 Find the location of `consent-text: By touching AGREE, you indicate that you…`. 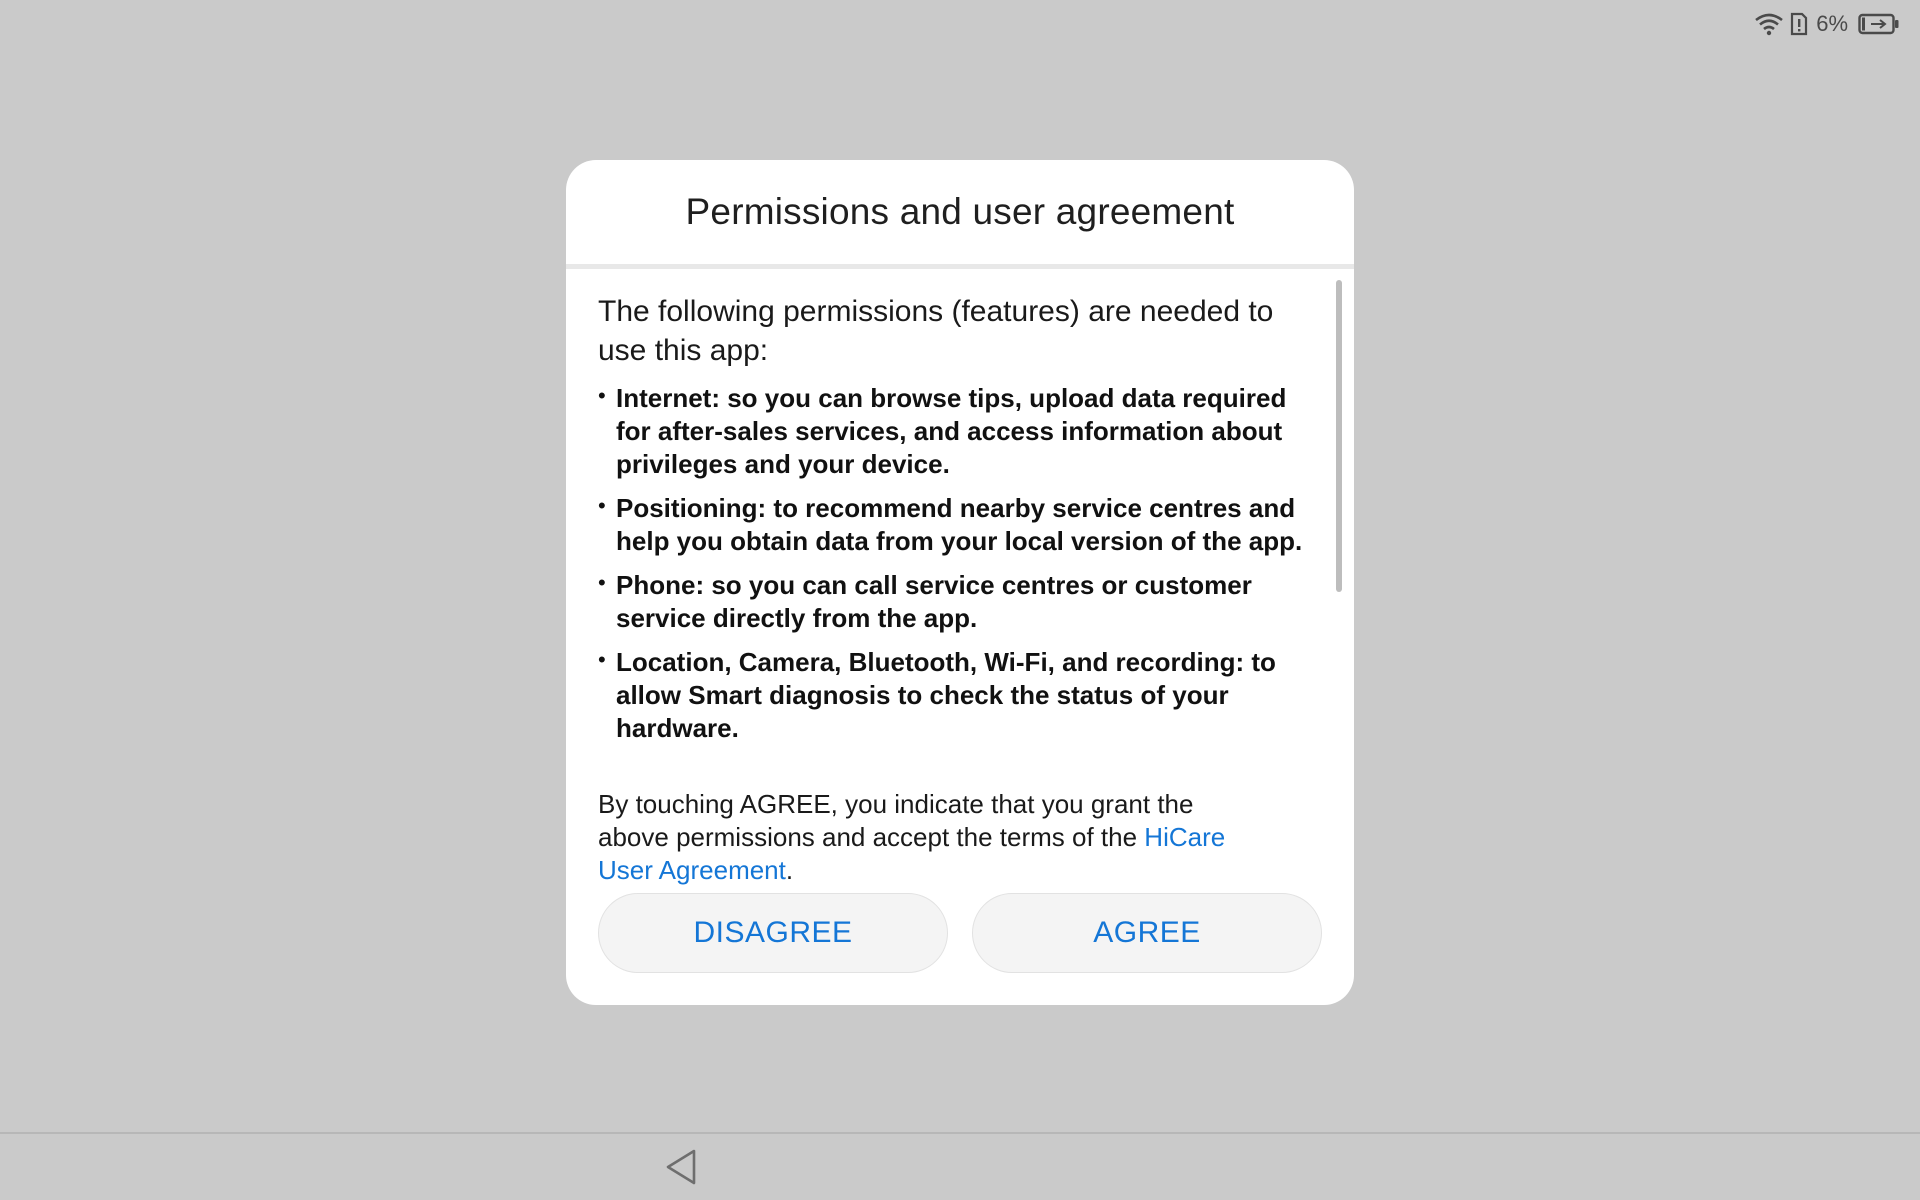

consent-text: By touching AGREE, you indicate that you… is located at coordinates (962, 837).